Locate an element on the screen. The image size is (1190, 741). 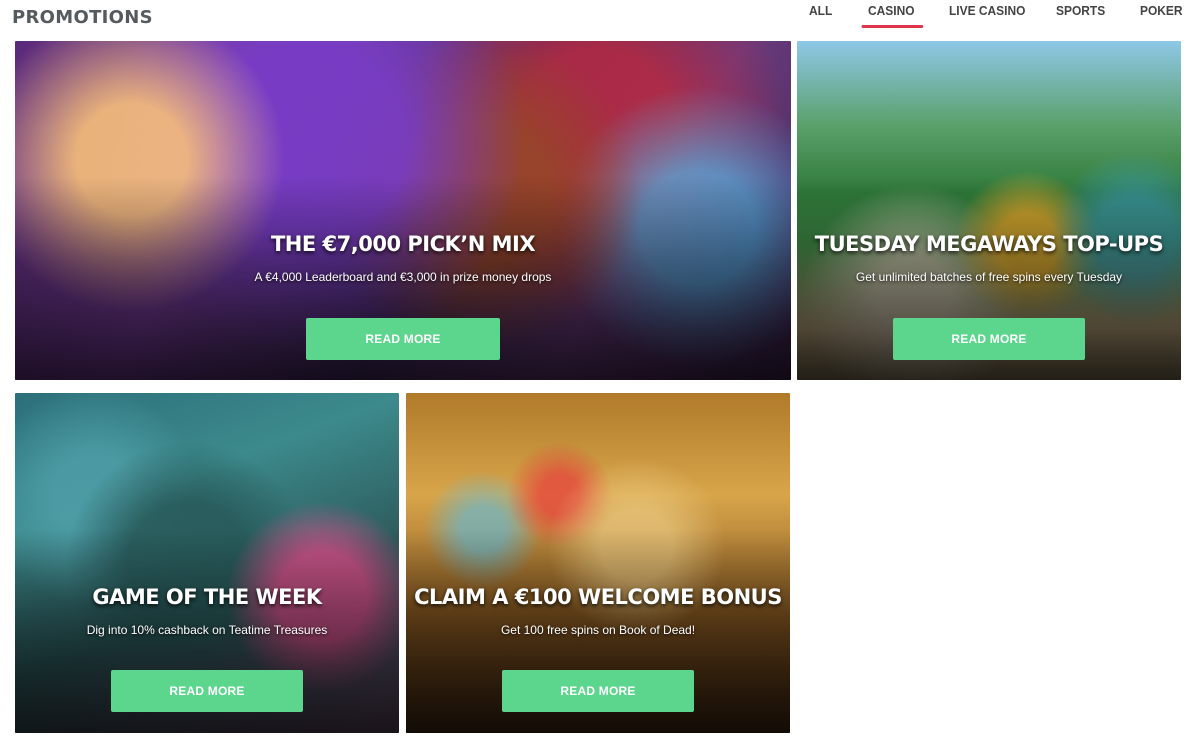
promo-title: CLAIM A €100 WELCOME BONUS is located at coordinates (598, 597).